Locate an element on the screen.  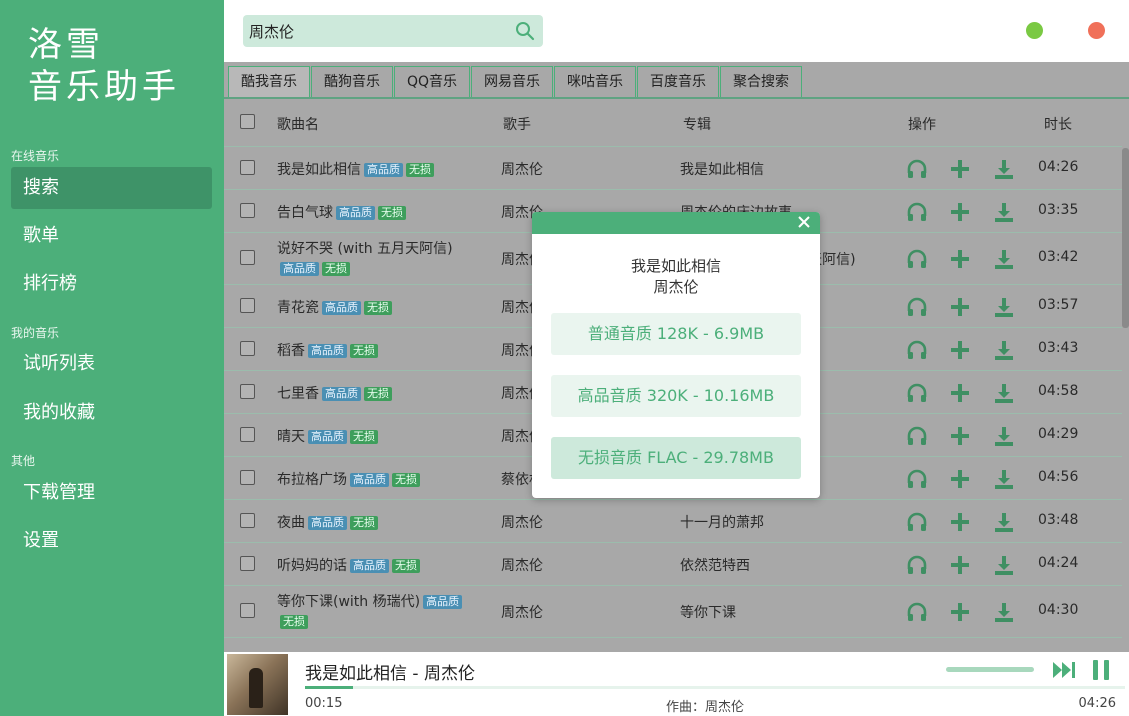
sidebar-item-downloads: 下载管理 is located at coordinates (111, 493).